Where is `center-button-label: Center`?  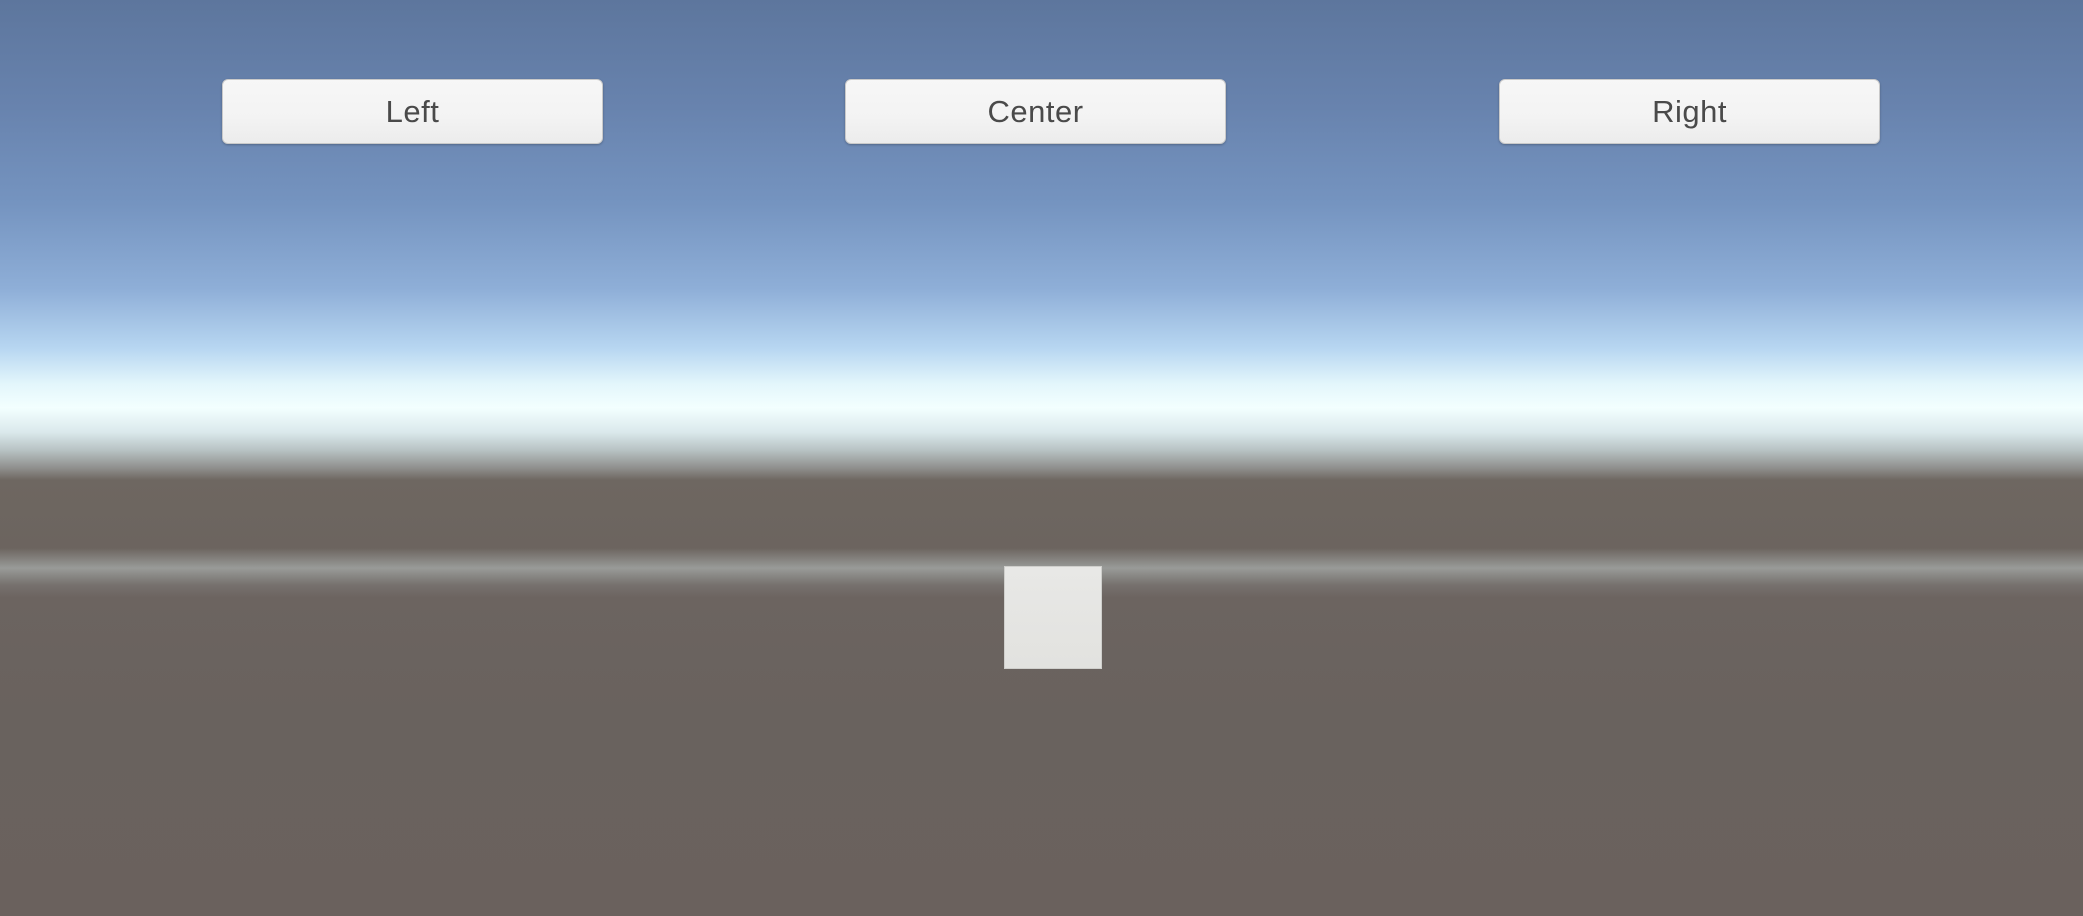 center-button-label: Center is located at coordinates (1035, 111).